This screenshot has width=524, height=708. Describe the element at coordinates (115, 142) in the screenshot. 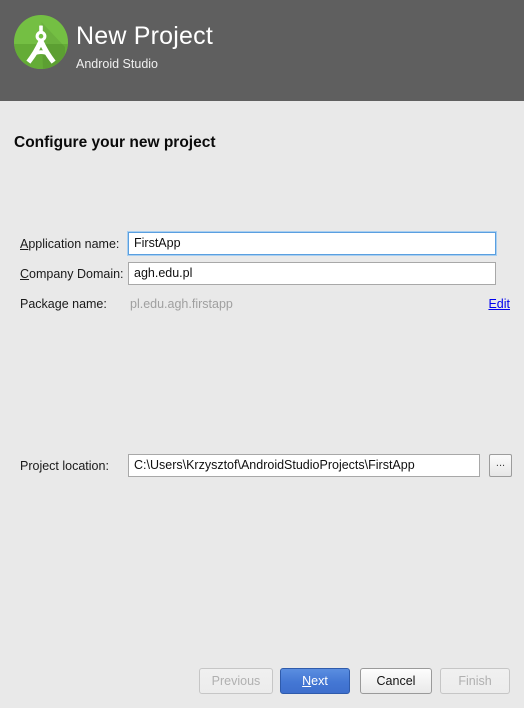

I see `page-title: Configure your new project` at that location.